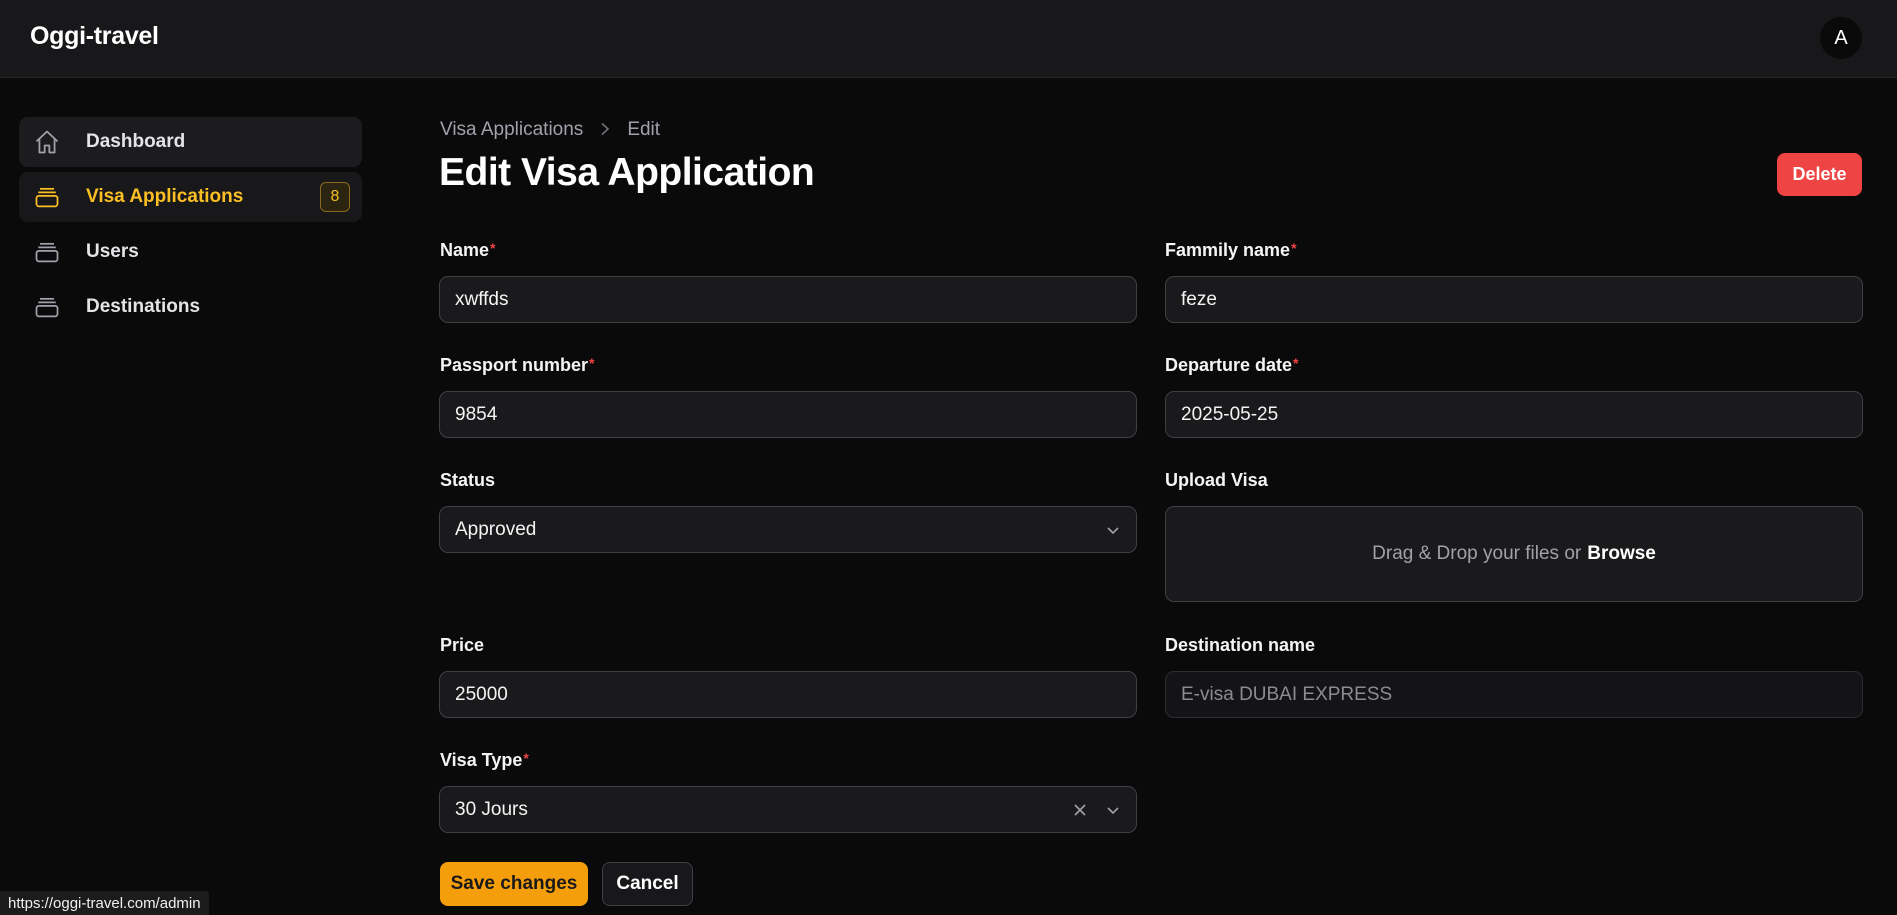  What do you see at coordinates (1240, 645) in the screenshot?
I see `destination-name-label: Destination name` at bounding box center [1240, 645].